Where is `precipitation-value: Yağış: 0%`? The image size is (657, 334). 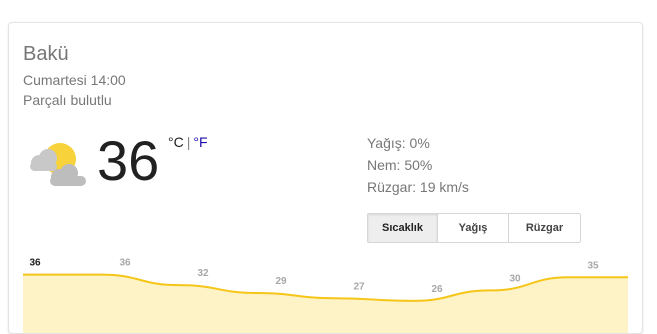
precipitation-value: Yağış: 0% is located at coordinates (398, 143).